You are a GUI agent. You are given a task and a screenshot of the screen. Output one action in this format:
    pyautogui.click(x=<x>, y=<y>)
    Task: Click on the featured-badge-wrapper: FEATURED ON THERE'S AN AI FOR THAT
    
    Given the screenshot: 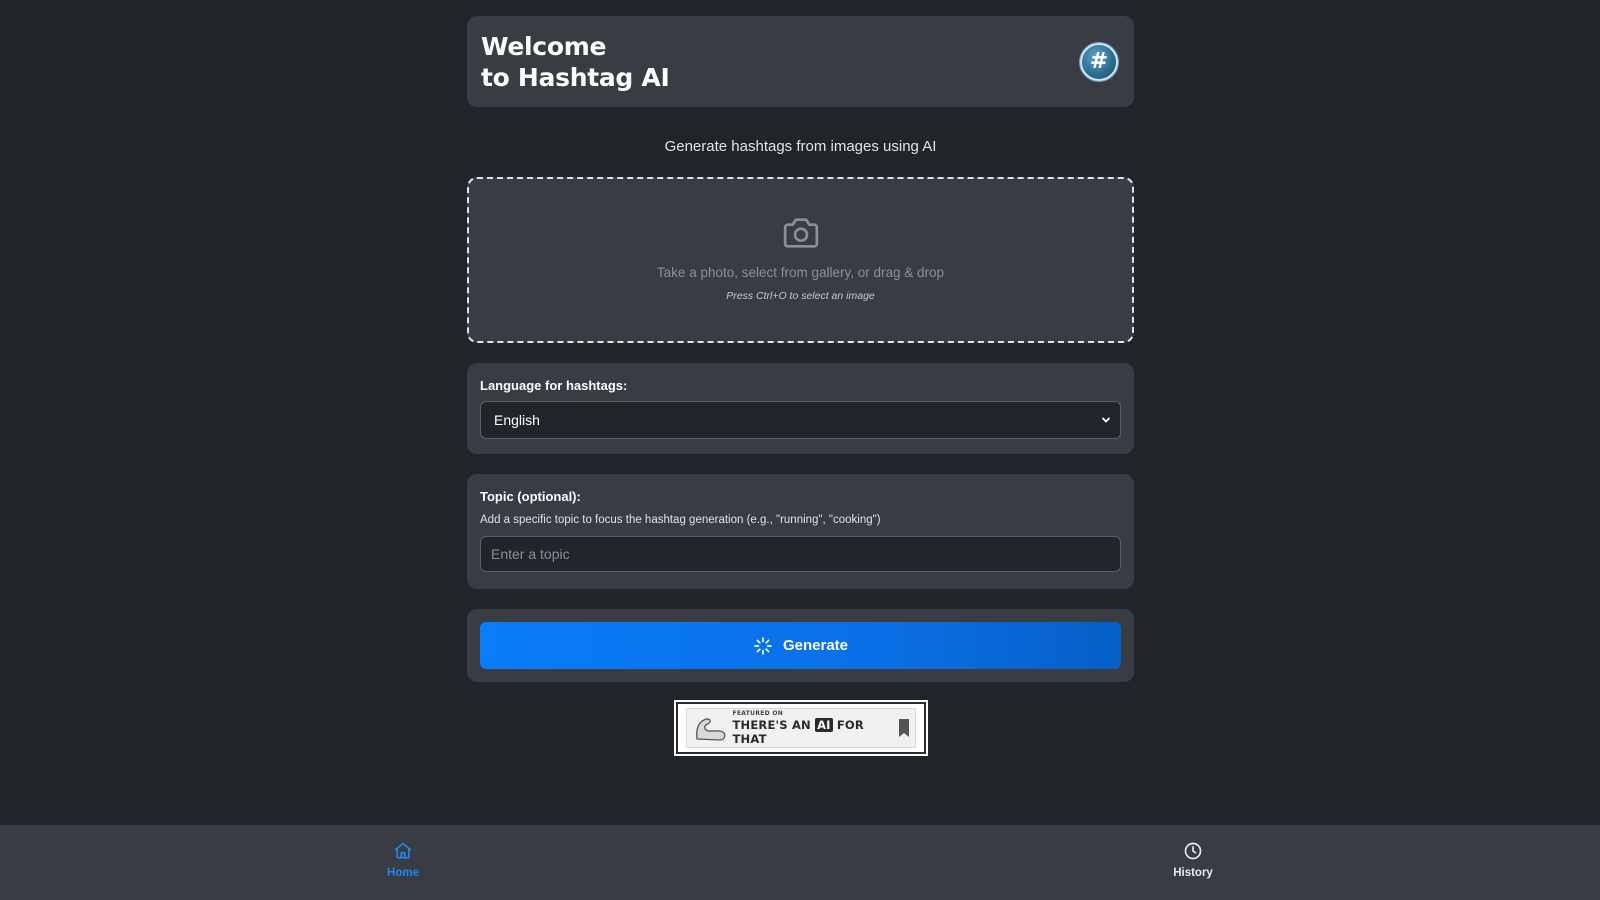 What is the action you would take?
    pyautogui.click(x=800, y=728)
    